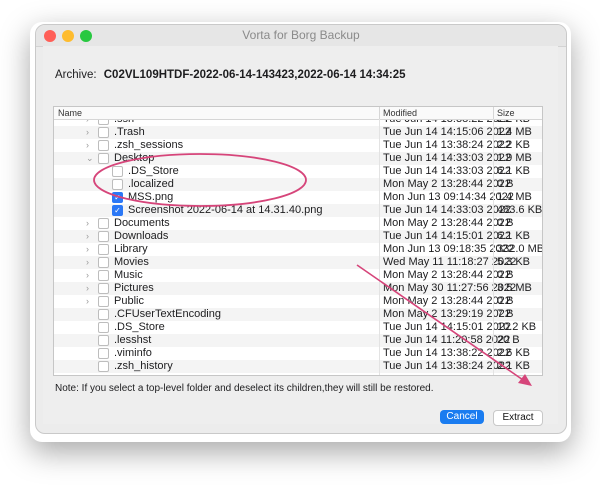 This screenshot has height=487, width=600. Describe the element at coordinates (298, 158) in the screenshot. I see `tree-row: ⌄ Desktop Tue Jun 14 14:33:03 2022 1.9 MB` at that location.